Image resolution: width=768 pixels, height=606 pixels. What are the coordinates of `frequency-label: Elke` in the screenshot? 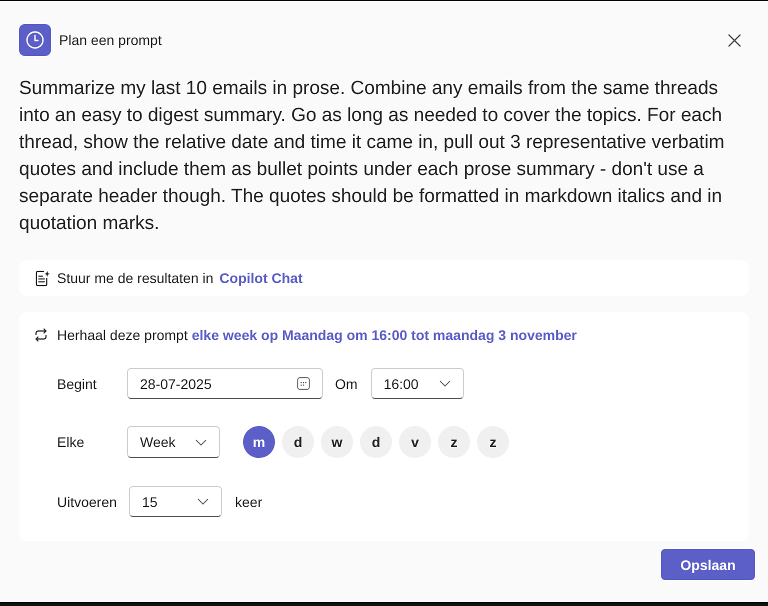 It's located at (71, 442).